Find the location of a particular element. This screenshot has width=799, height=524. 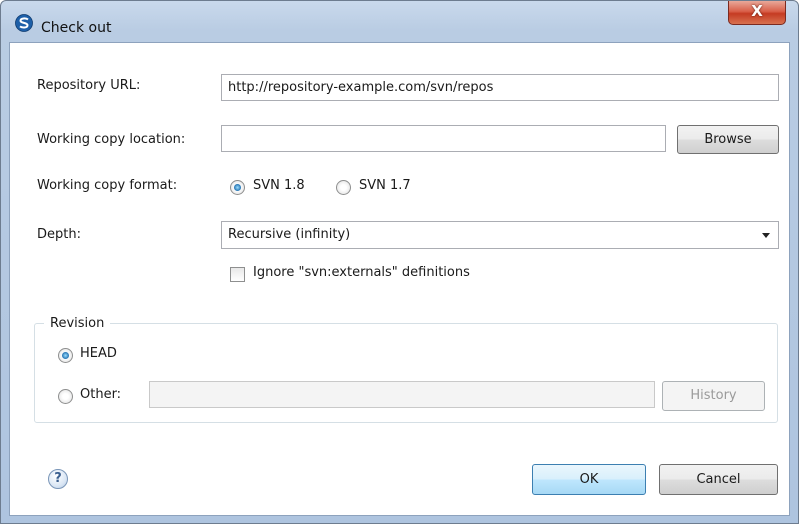

chevron-down-icon is located at coordinates (766, 235).